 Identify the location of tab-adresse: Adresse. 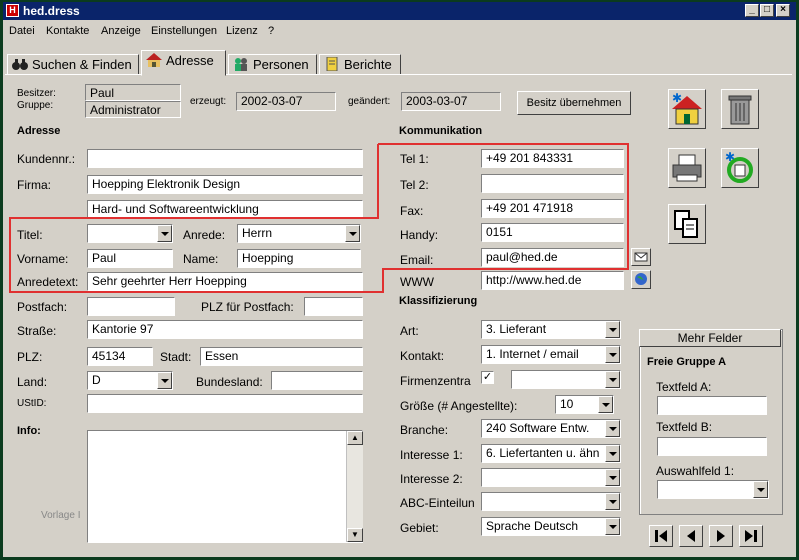
(183, 63).